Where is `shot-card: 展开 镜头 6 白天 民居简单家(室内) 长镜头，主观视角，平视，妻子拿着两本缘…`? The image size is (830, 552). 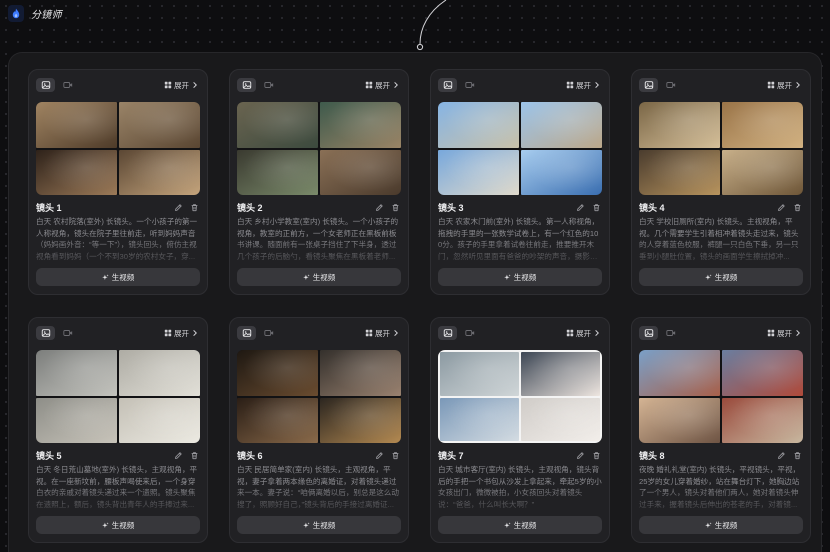
shot-card: 展开 镜头 6 白天 民居简单家(室内) 长镜头，主观视角，平视，妻子拿着两本缘… is located at coordinates (319, 430).